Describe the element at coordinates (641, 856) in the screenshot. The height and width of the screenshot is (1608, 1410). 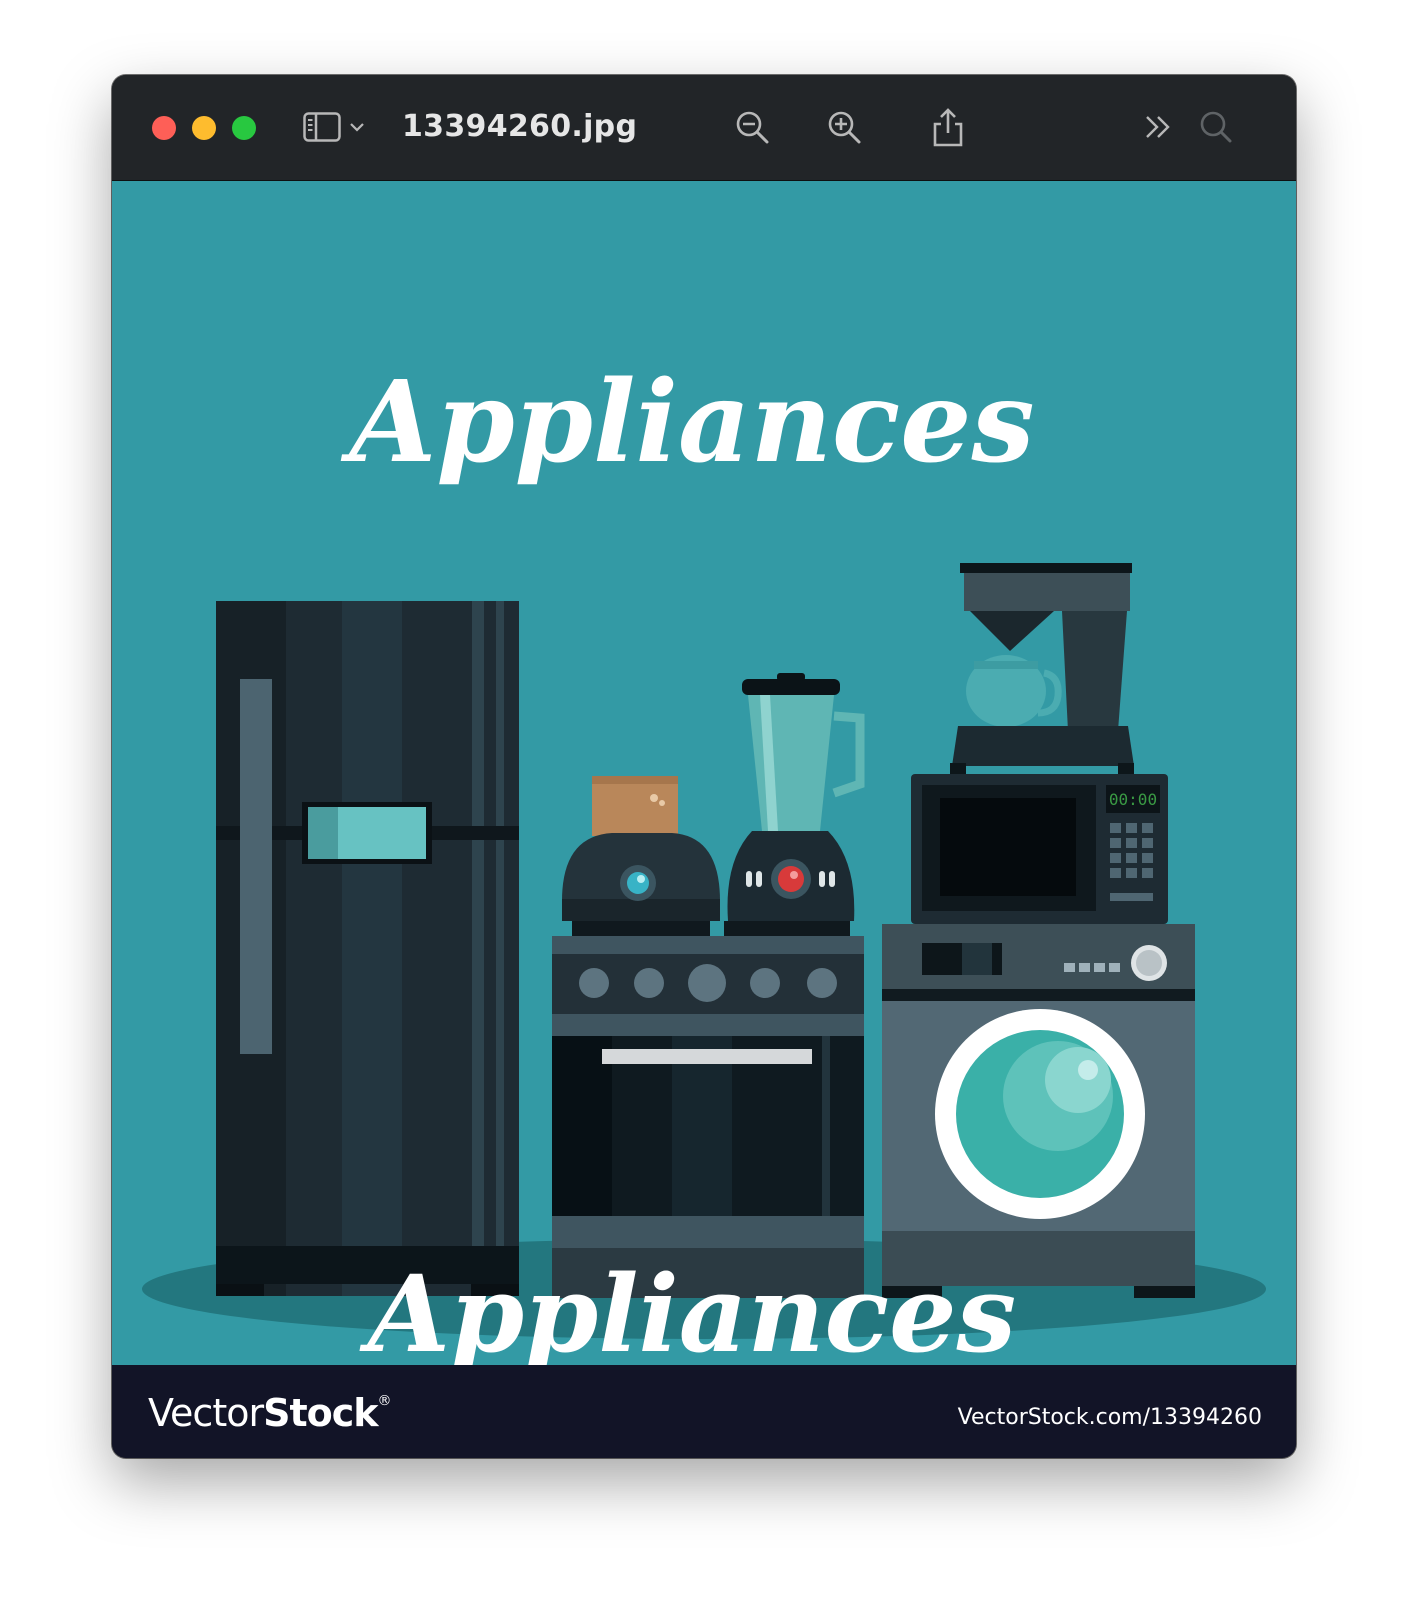
I see `toaster` at that location.